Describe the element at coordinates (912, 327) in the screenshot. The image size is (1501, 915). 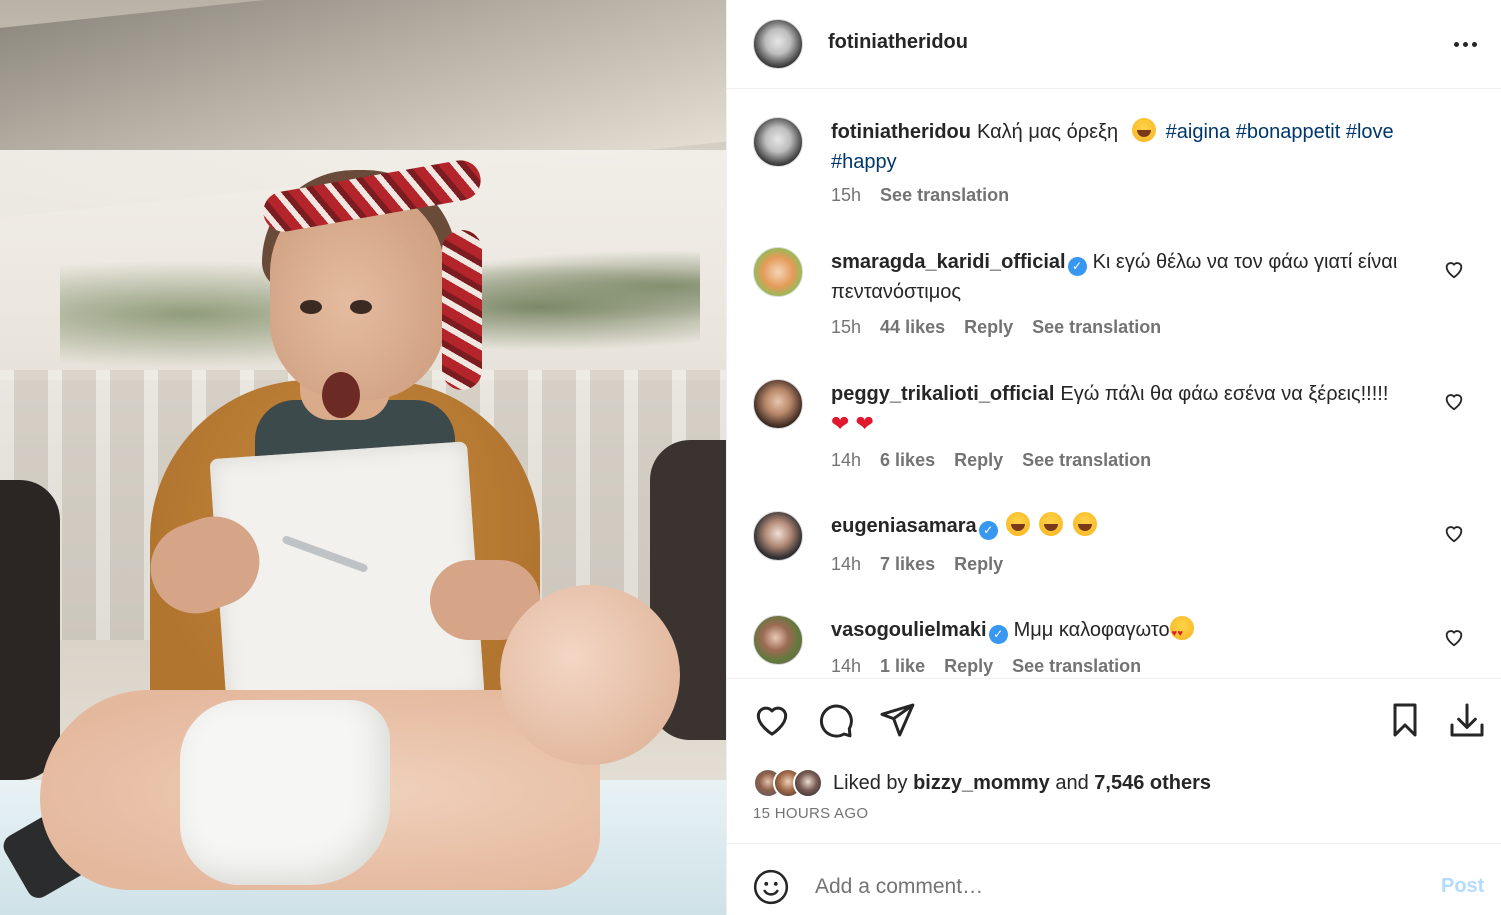
I see `comment-likes: 44 likes` at that location.